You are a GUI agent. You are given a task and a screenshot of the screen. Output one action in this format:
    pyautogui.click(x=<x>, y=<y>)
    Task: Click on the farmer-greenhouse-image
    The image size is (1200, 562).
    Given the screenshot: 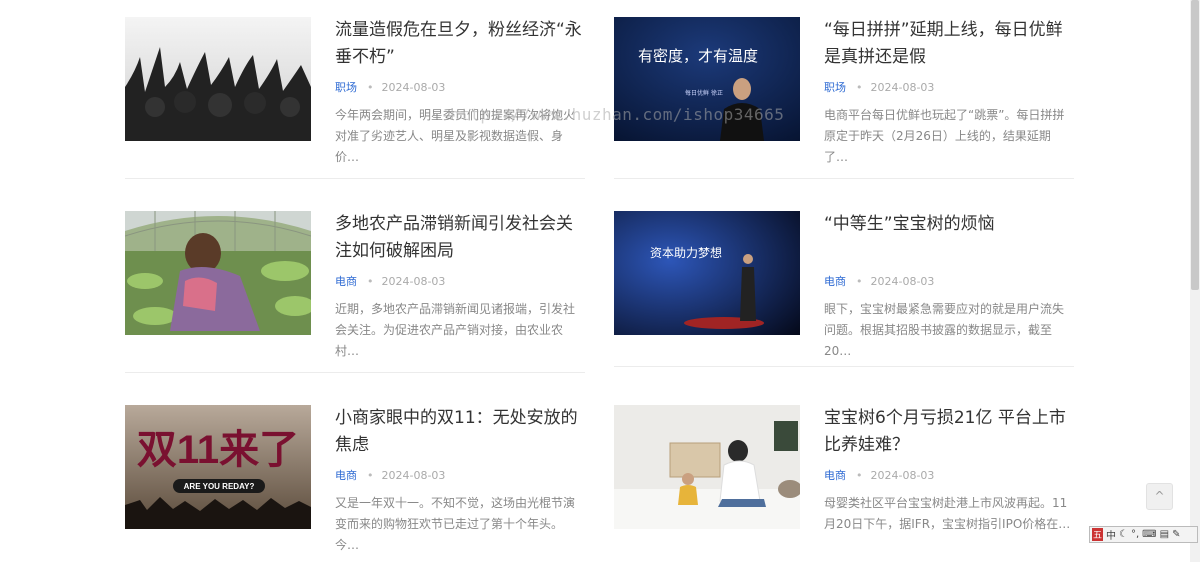 What is the action you would take?
    pyautogui.click(x=218, y=273)
    